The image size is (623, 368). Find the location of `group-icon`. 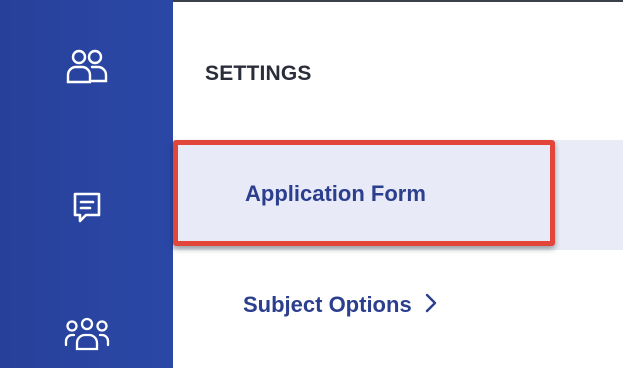

group-icon is located at coordinates (87, 335).